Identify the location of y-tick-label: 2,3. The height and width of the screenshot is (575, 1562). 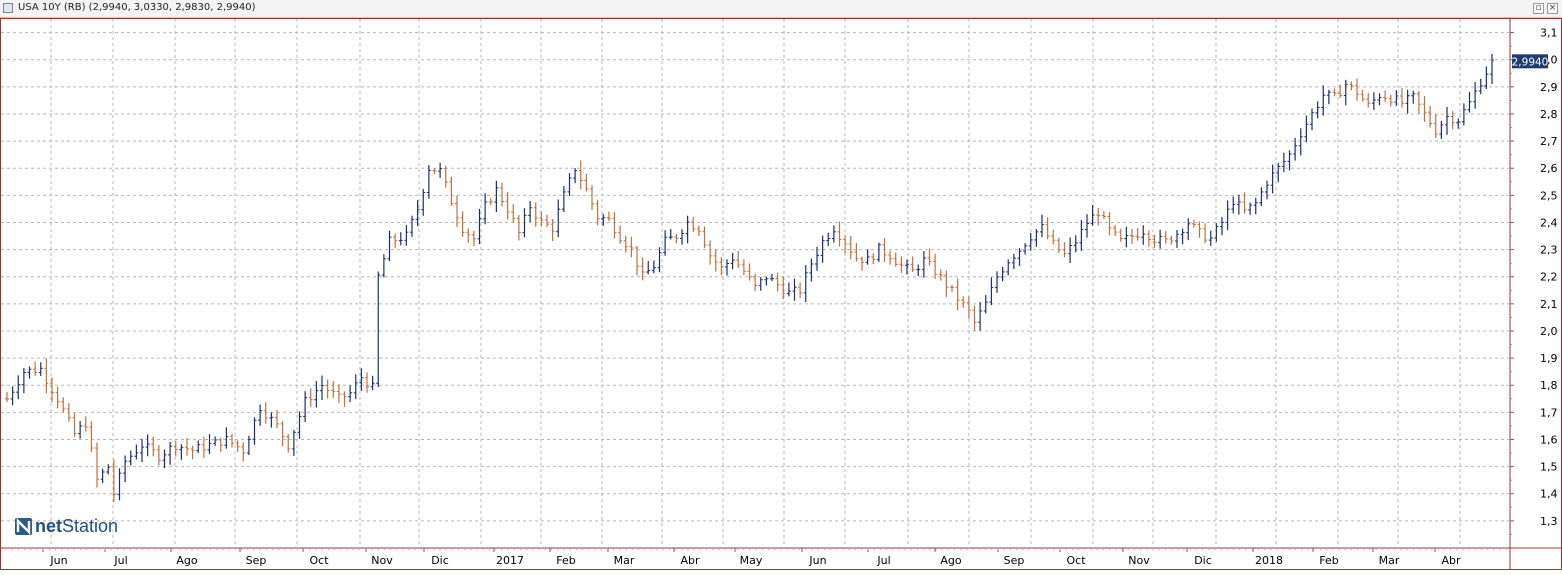
(1549, 250).